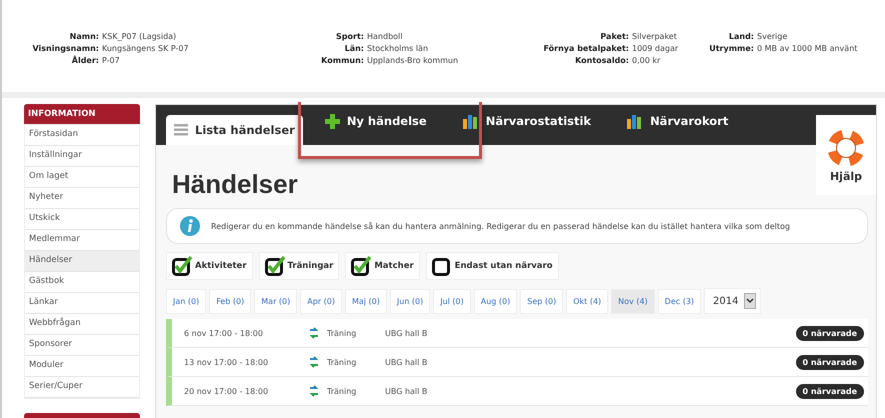 The height and width of the screenshot is (418, 885). Describe the element at coordinates (655, 36) in the screenshot. I see `field-value: Silverpaket` at that location.